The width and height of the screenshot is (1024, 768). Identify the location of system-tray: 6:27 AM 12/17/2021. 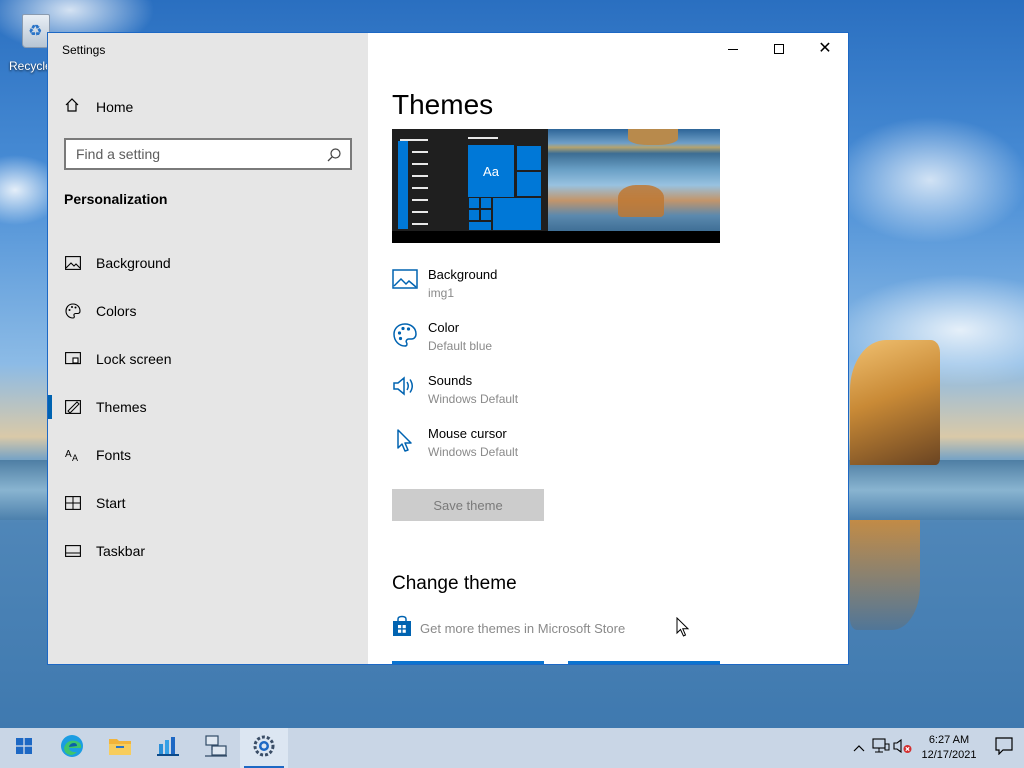
(936, 748).